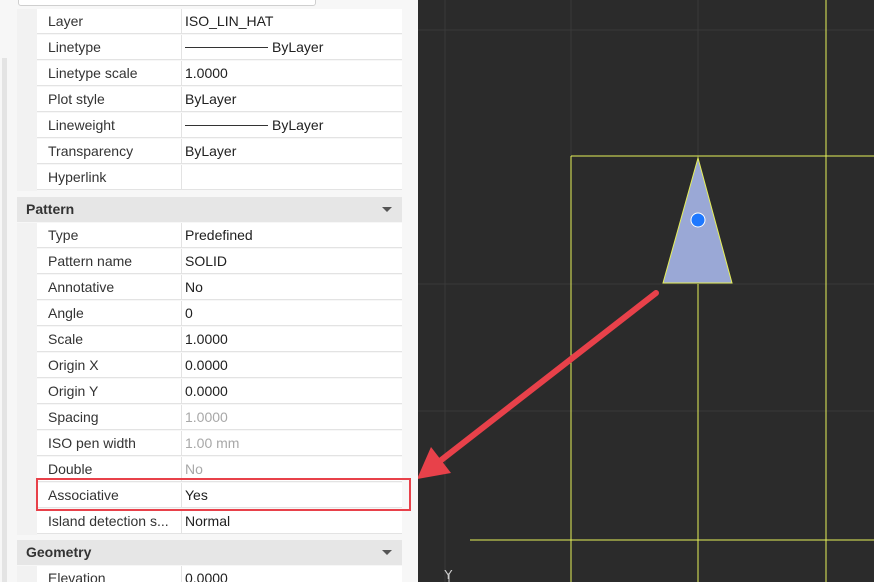 The image size is (874, 582). What do you see at coordinates (81, 287) in the screenshot?
I see `property-label: Annotative` at bounding box center [81, 287].